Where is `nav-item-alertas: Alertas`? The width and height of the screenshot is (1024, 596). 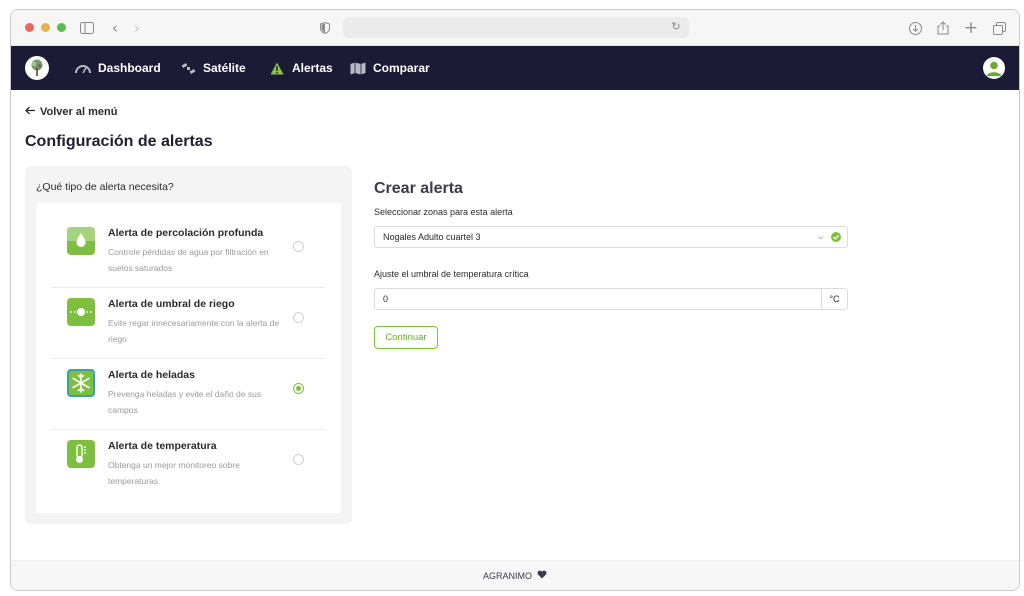 nav-item-alertas: Alertas is located at coordinates (301, 68).